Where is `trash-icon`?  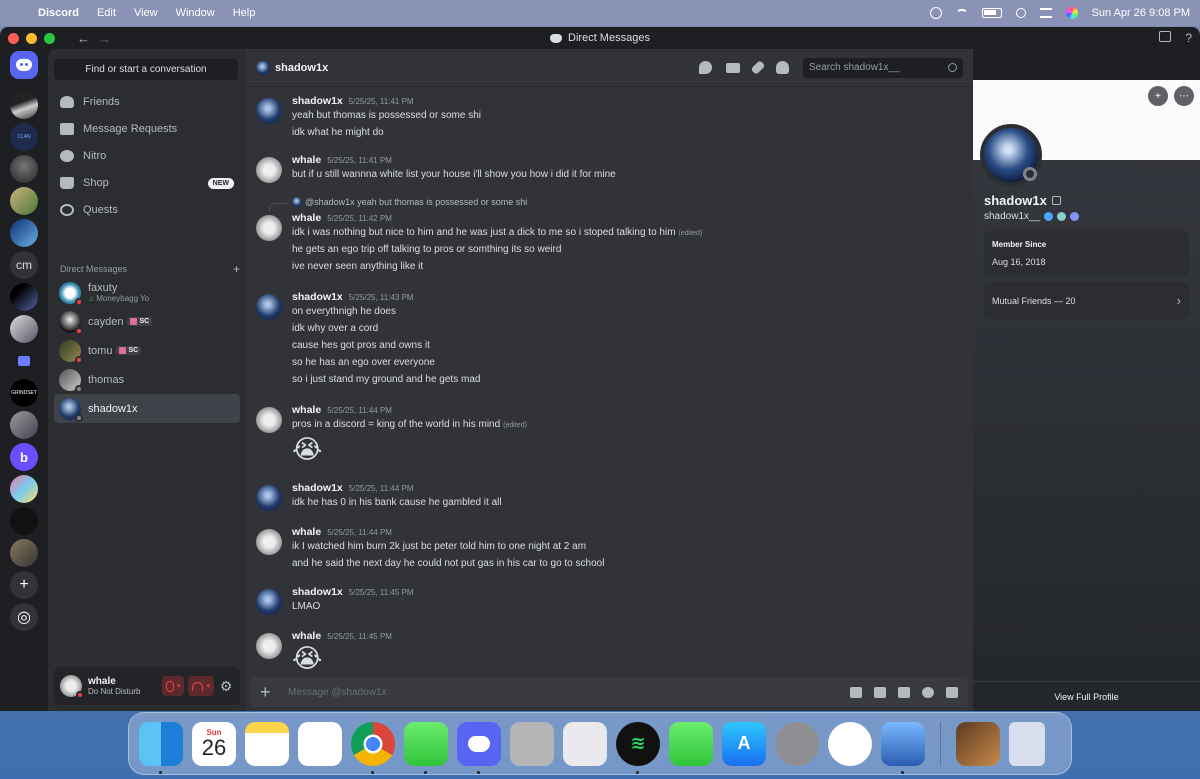
trash-icon is located at coordinates (1027, 743).